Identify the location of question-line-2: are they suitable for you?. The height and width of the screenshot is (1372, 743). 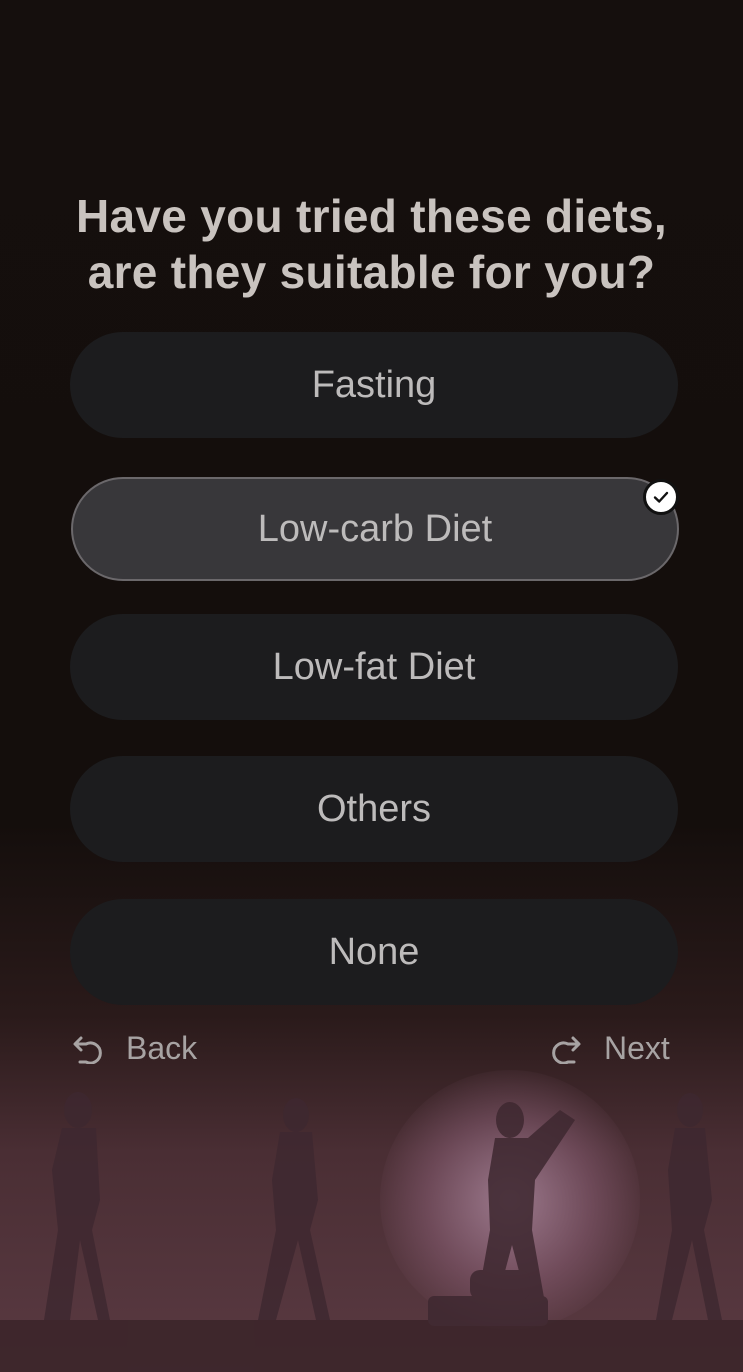
(371, 272).